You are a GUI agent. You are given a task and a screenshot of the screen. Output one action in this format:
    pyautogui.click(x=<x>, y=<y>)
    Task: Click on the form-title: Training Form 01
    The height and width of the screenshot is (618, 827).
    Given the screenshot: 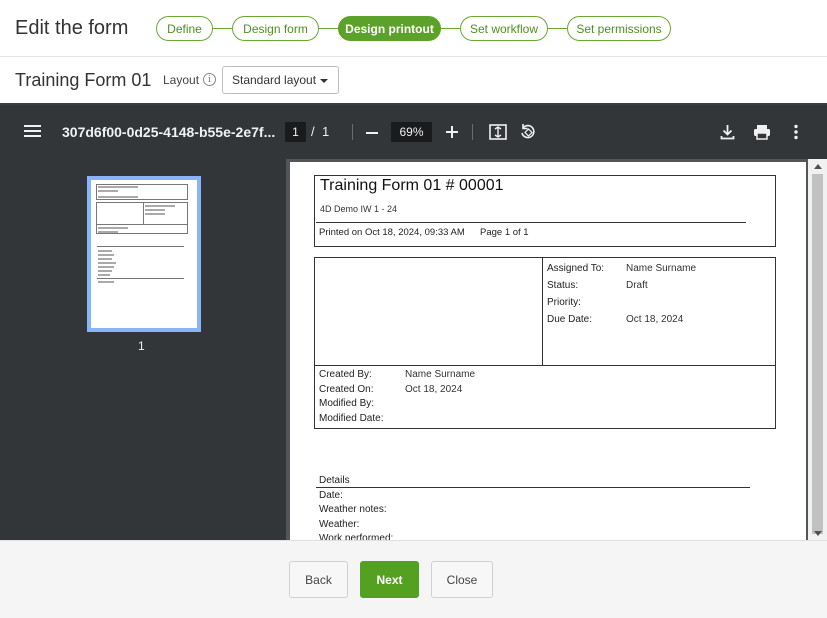 What is the action you would take?
    pyautogui.click(x=83, y=80)
    